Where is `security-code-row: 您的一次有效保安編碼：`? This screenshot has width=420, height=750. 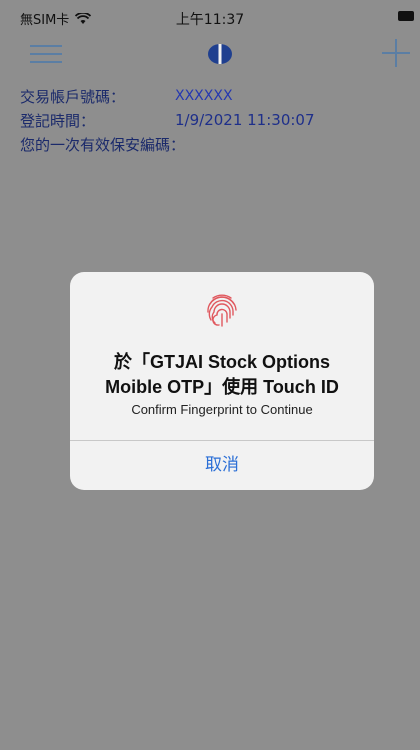
security-code-row: 您的一次有效保安編碼： is located at coordinates (167, 144).